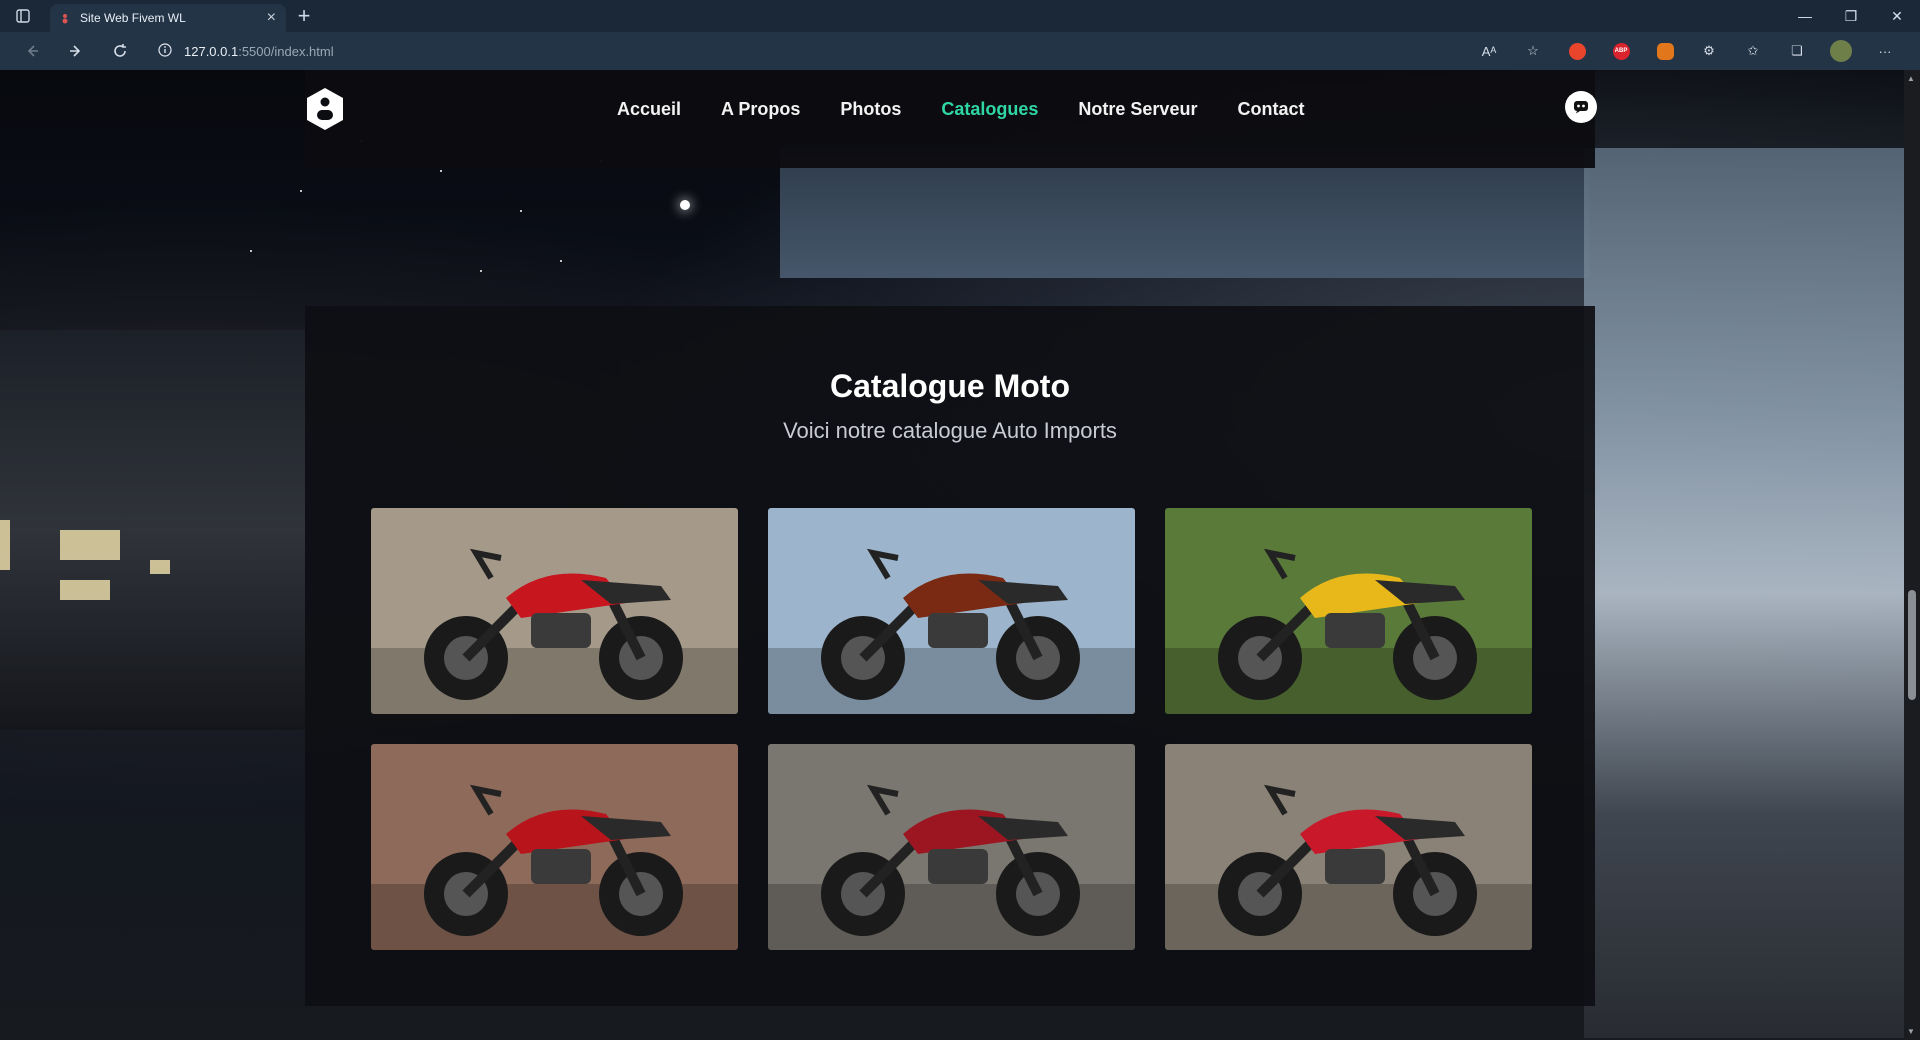  What do you see at coordinates (1911, 78) in the screenshot?
I see `scroll-up-icon: ▲` at bounding box center [1911, 78].